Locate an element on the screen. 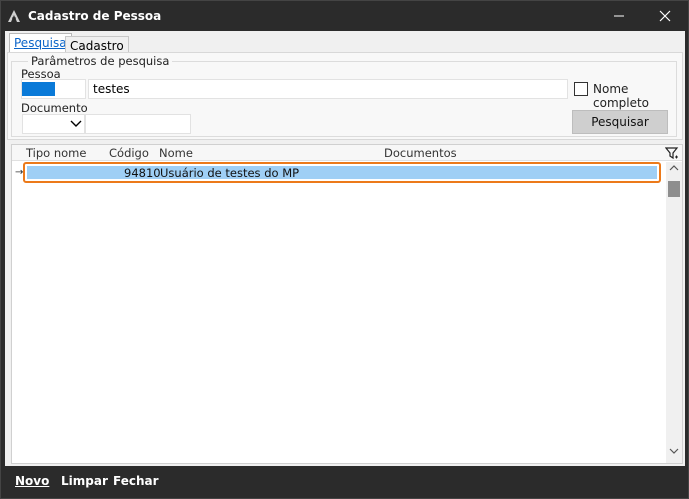 This screenshot has height=499, width=689. app-logo-icon is located at coordinates (14, 16).